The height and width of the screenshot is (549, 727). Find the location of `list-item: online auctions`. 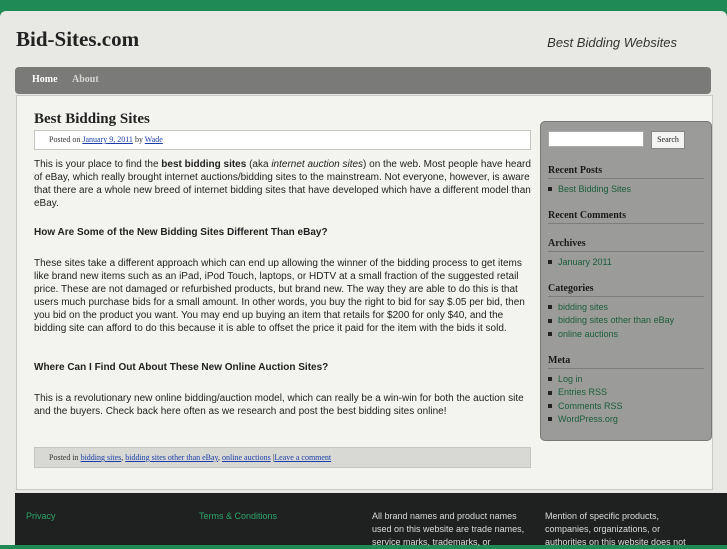

list-item: online auctions is located at coordinates (611, 334).